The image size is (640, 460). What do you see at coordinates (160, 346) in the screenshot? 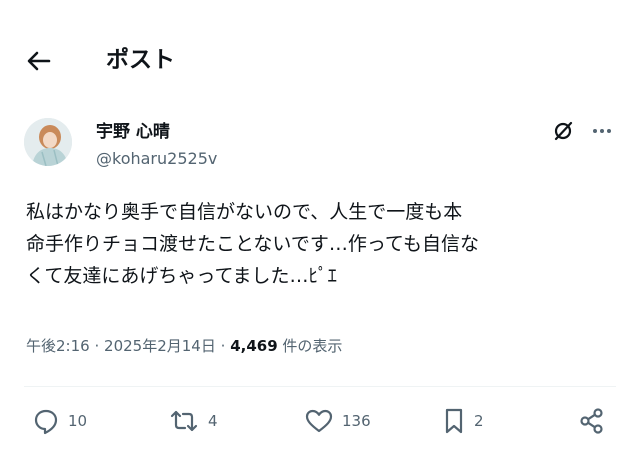
I see `tweet-date: 2025年2月14日` at bounding box center [160, 346].